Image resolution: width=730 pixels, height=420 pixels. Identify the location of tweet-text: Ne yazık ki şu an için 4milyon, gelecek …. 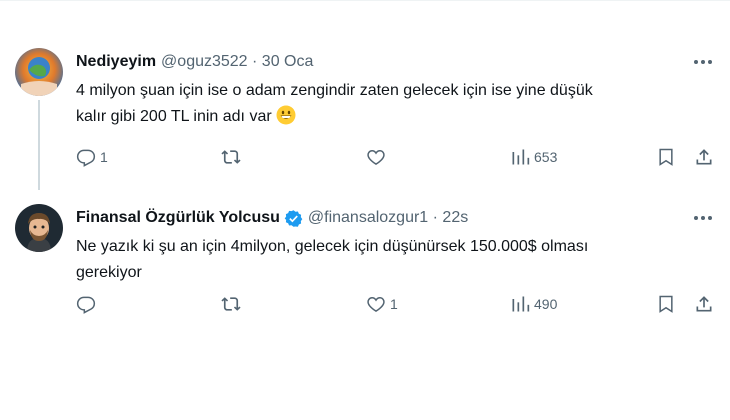
(391, 260).